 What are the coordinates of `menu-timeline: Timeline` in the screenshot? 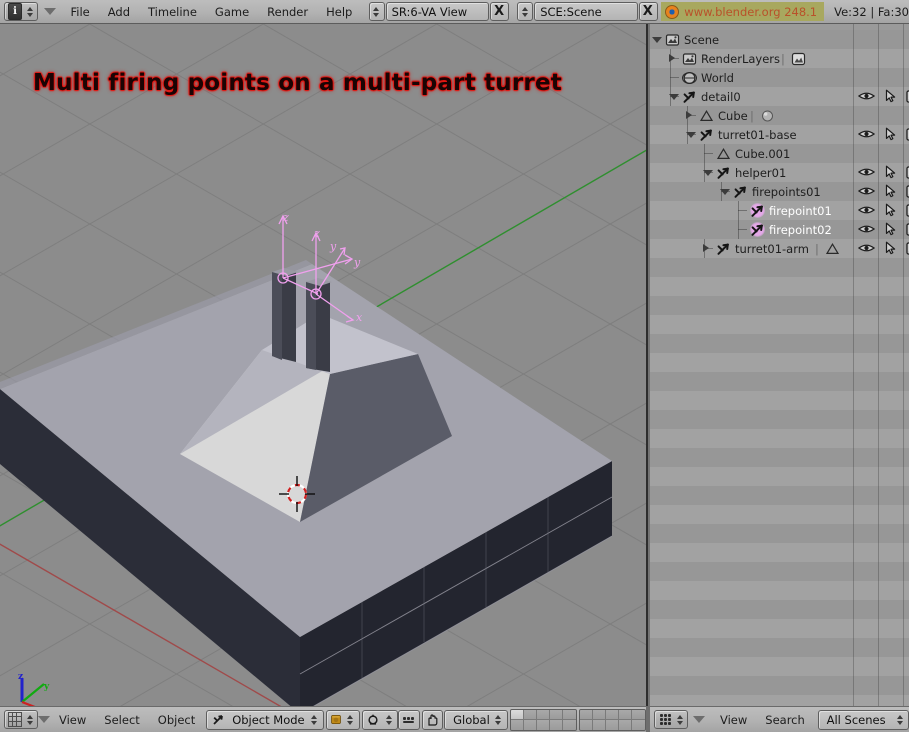 It's located at (172, 12).